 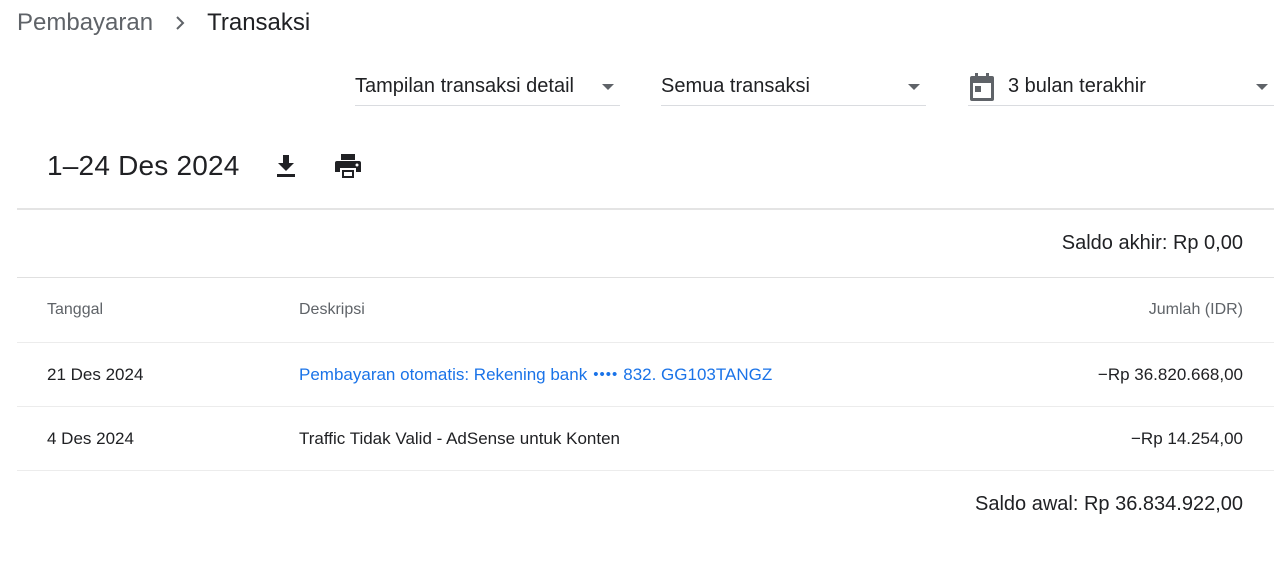 I want to click on column-header-description: Deskripsi, so click(x=332, y=309).